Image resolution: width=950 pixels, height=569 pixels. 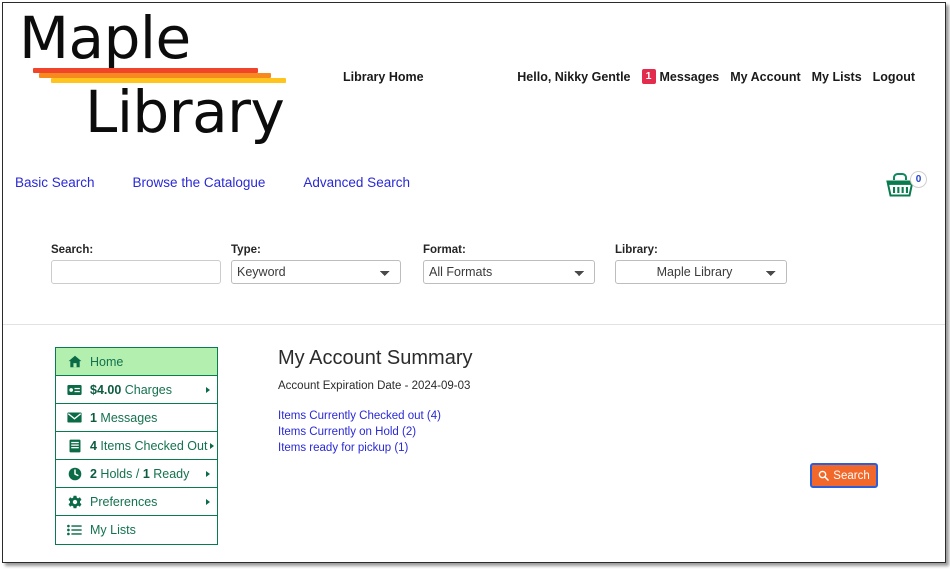 What do you see at coordinates (578, 432) in the screenshot?
I see `link-items-on-hold: Items Currently on Hold (2)` at bounding box center [578, 432].